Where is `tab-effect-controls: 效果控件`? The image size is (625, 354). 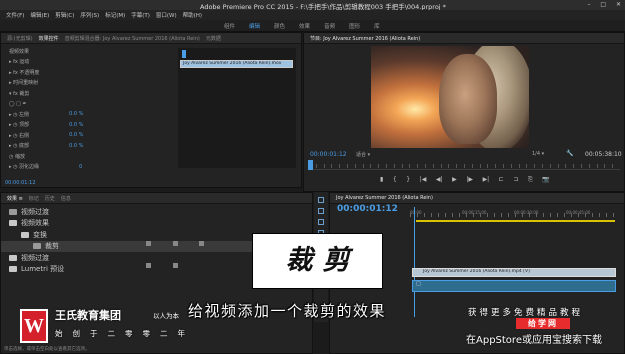
tab-effect-controls: 效果控件 is located at coordinates (49, 38).